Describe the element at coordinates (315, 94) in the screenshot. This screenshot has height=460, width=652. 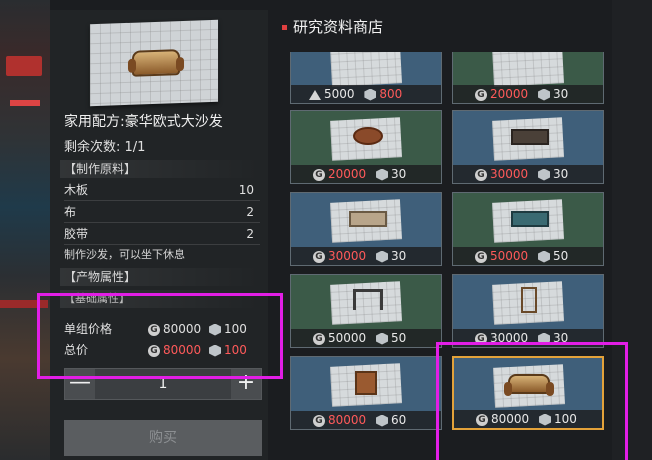
I see `material-icon` at that location.